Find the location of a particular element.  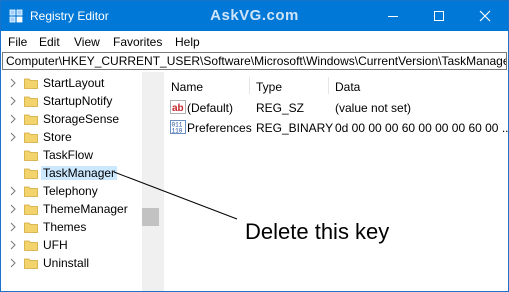

callout-text: Delete this key is located at coordinates (317, 231).